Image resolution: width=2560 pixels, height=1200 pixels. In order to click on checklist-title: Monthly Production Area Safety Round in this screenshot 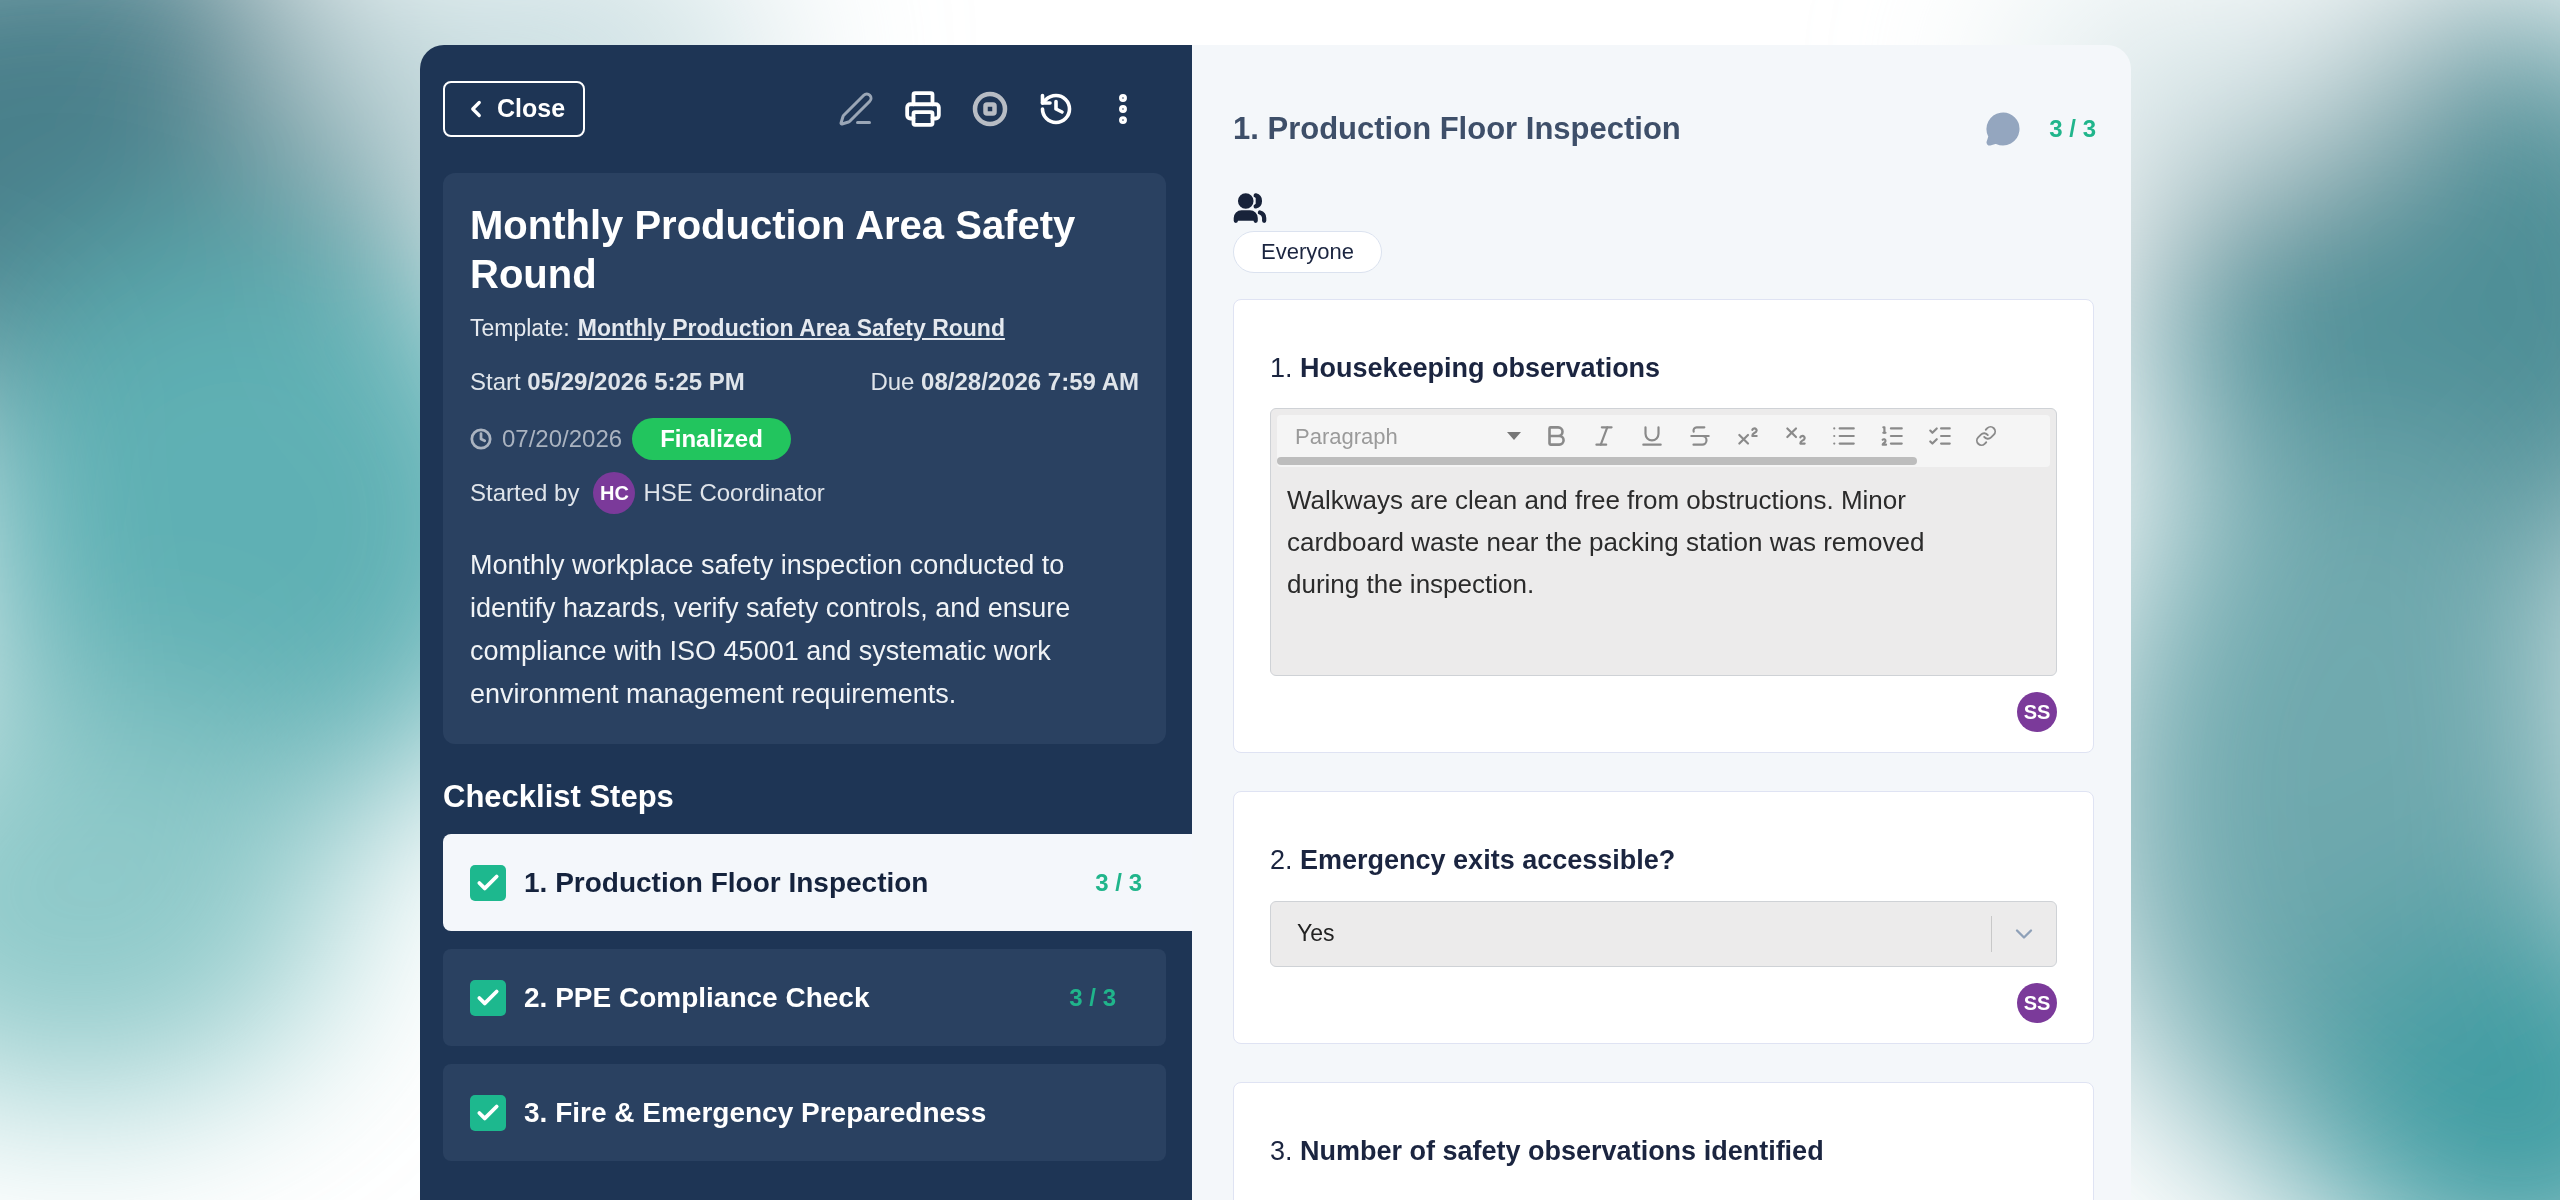, I will do `click(773, 250)`.